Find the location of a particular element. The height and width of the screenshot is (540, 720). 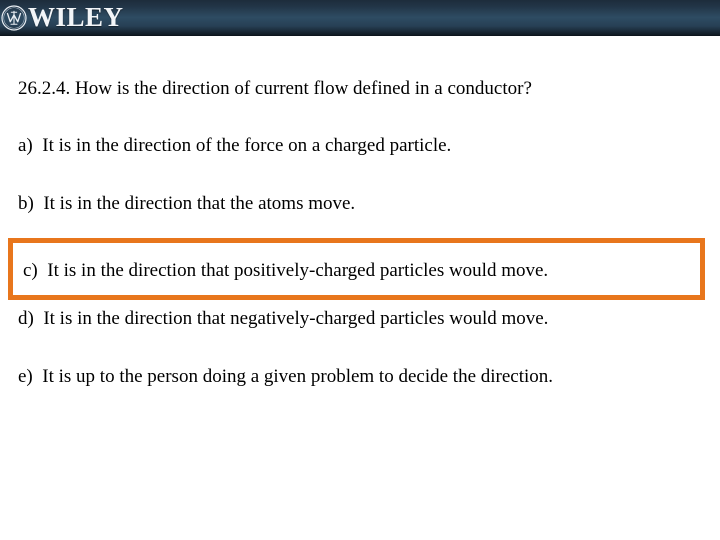

answer-option-c-label: c) is located at coordinates (35, 270).